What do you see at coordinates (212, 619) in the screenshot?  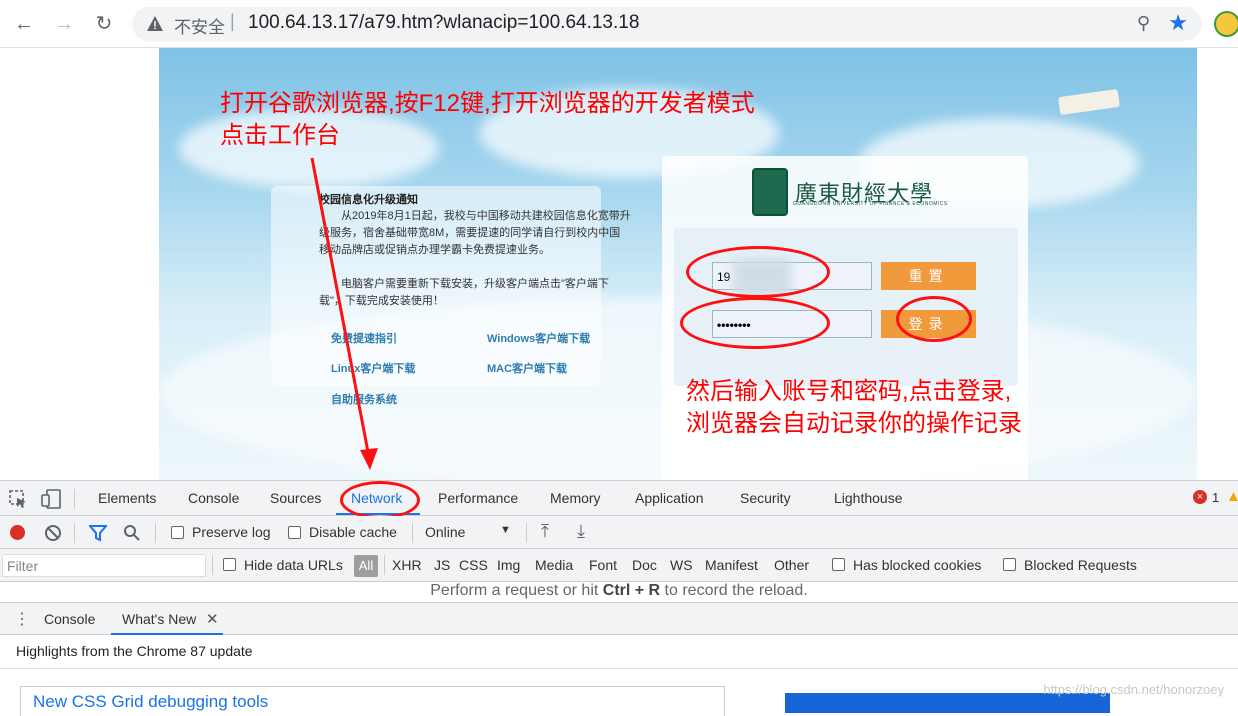 I see `close-icon: ✕` at bounding box center [212, 619].